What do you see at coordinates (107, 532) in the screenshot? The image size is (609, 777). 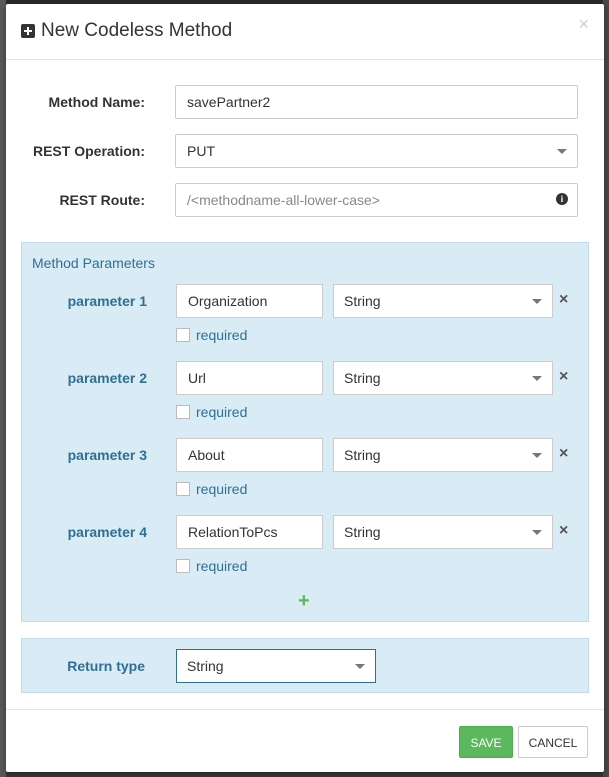 I see `parameter-label: parameter 4` at bounding box center [107, 532].